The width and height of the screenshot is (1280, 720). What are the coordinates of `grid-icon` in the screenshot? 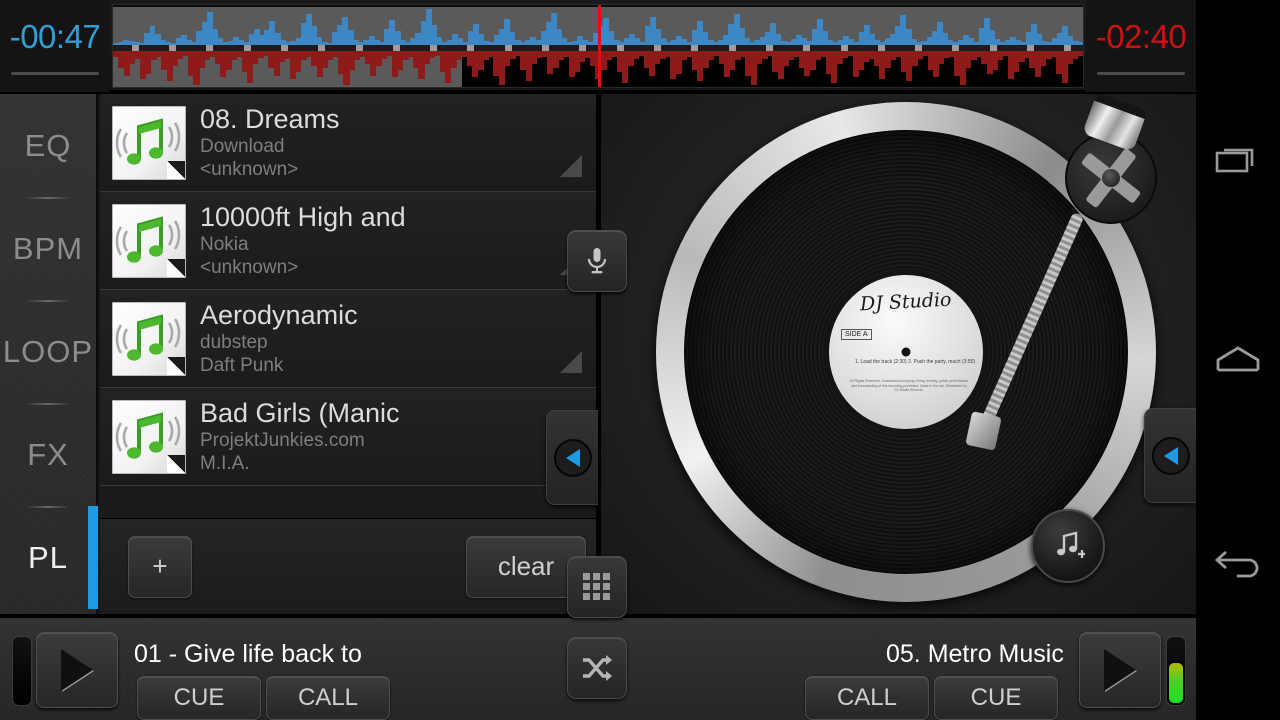 It's located at (597, 587).